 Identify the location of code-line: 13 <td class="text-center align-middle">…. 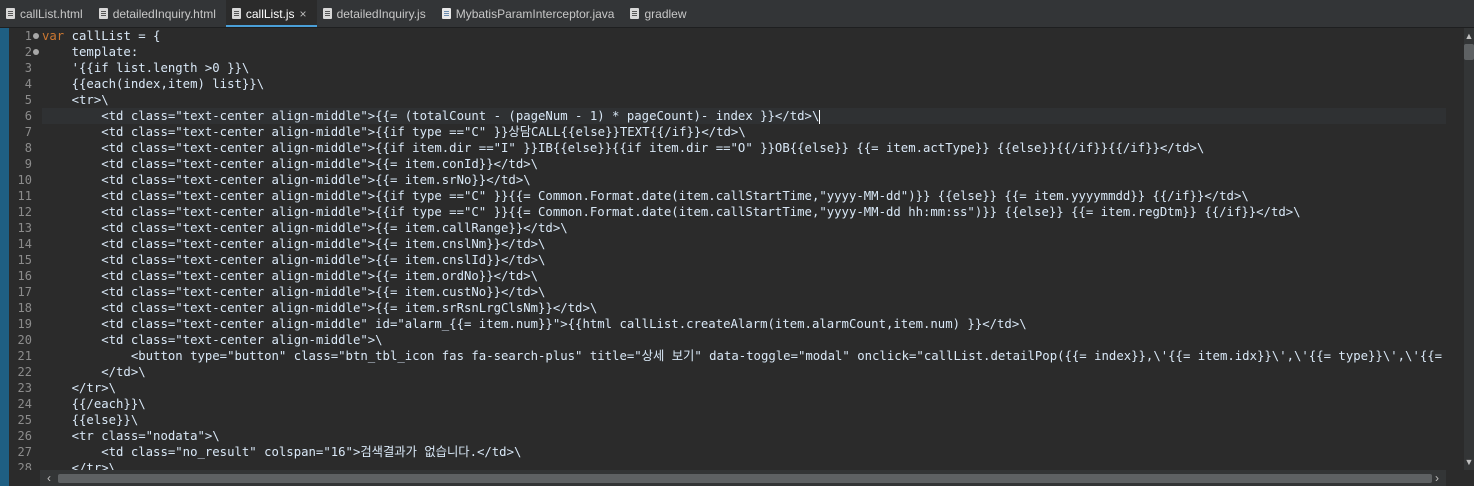
(737, 228).